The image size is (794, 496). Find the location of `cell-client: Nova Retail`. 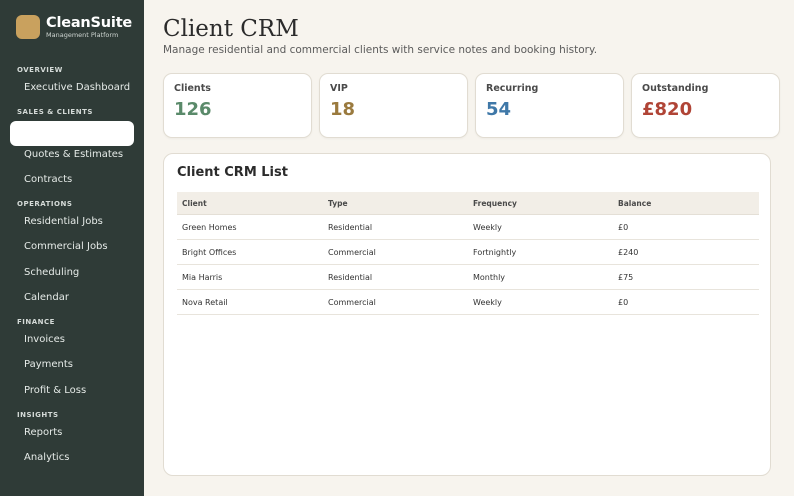

cell-client: Nova Retail is located at coordinates (205, 302).